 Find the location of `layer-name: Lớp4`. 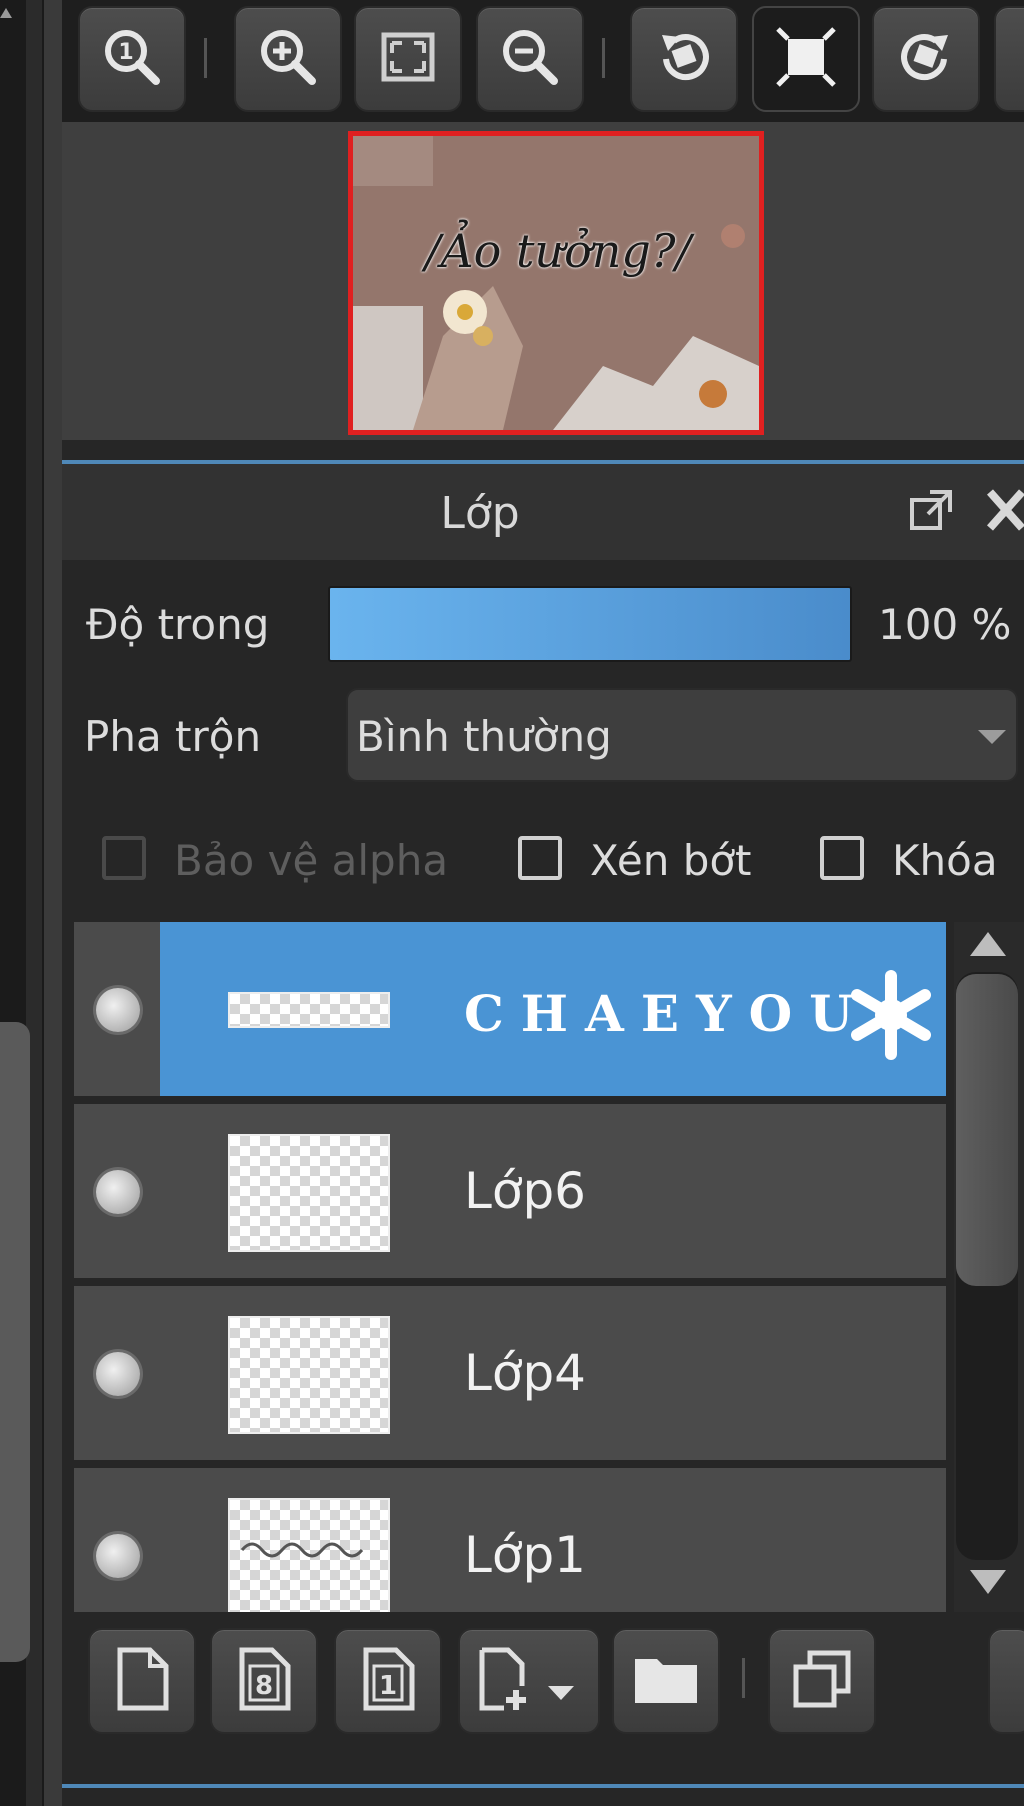

layer-name: Lớp4 is located at coordinates (525, 1373).